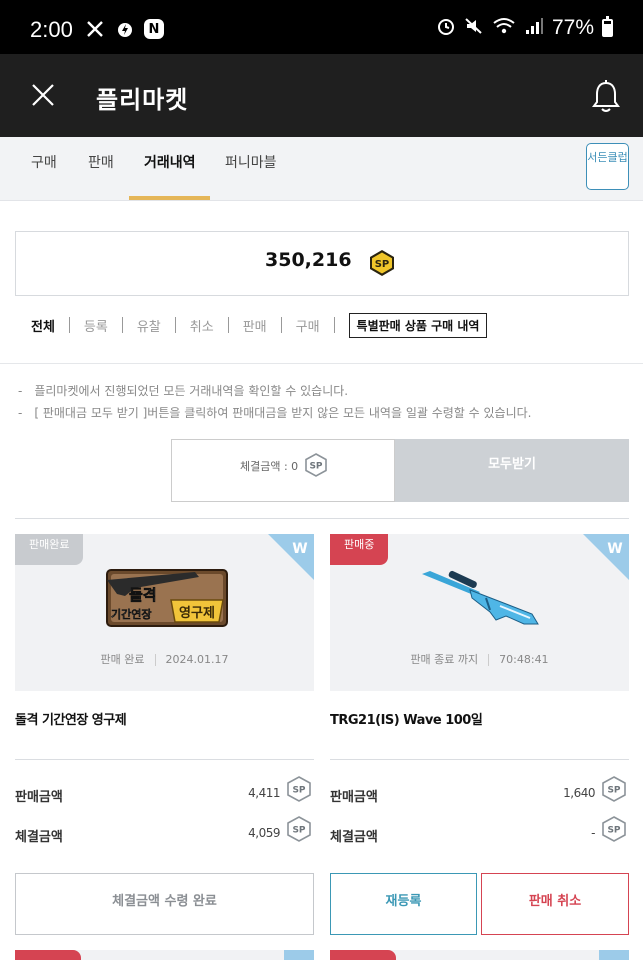 Image resolution: width=643 pixels, height=960 pixels. Describe the element at coordinates (555, 904) in the screenshot. I see `cancel-sale-button: 판매 취소` at that location.